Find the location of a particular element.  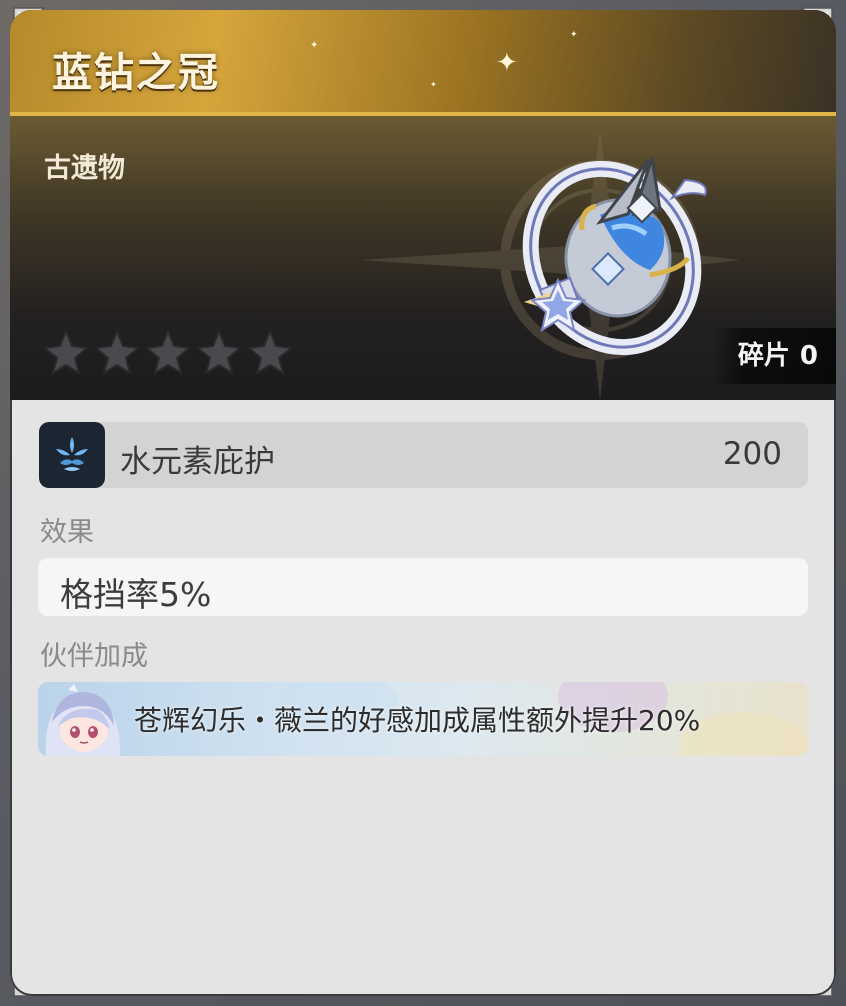

partner-bonus-banner: 苍辉幻乐・薇兰的好感加成属性额外提升20% is located at coordinates (423, 719).